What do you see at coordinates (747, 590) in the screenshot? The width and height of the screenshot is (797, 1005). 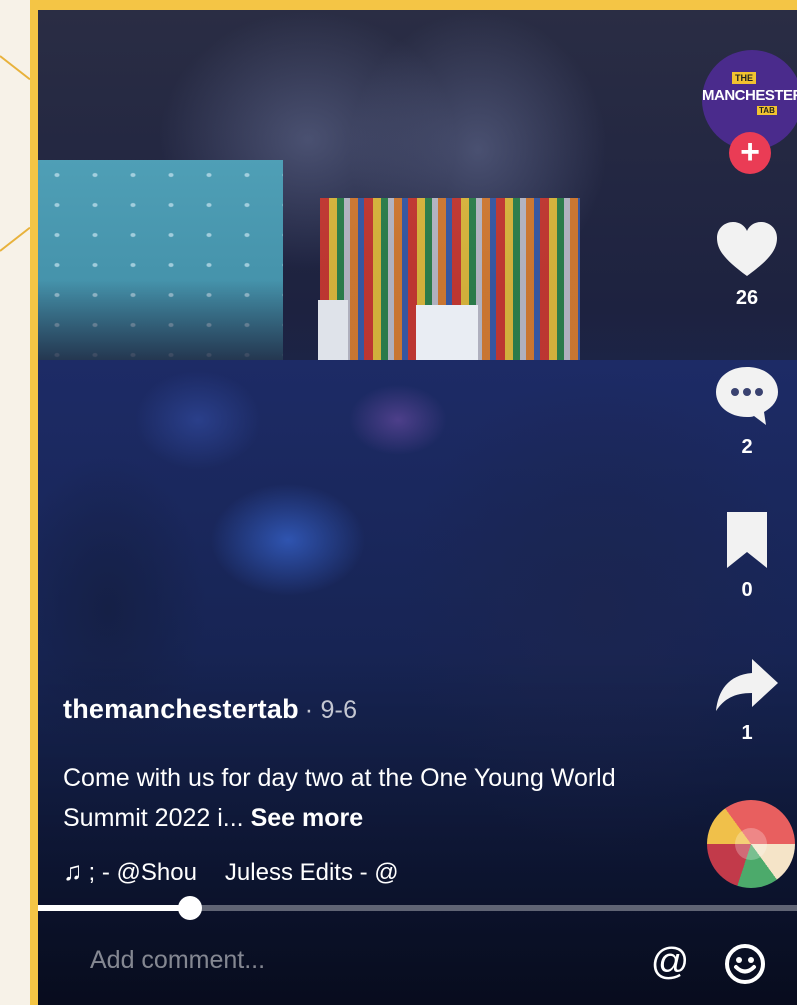 I see `bookmark-count: 0` at bounding box center [747, 590].